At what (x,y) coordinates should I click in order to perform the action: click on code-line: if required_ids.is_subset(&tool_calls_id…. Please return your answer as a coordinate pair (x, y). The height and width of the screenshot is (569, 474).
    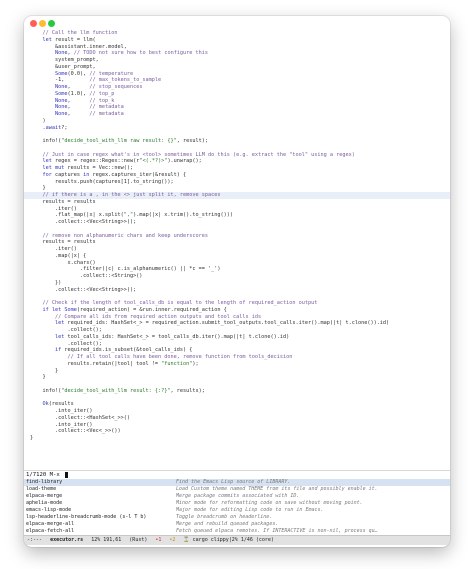
    Looking at the image, I should click on (124, 350).